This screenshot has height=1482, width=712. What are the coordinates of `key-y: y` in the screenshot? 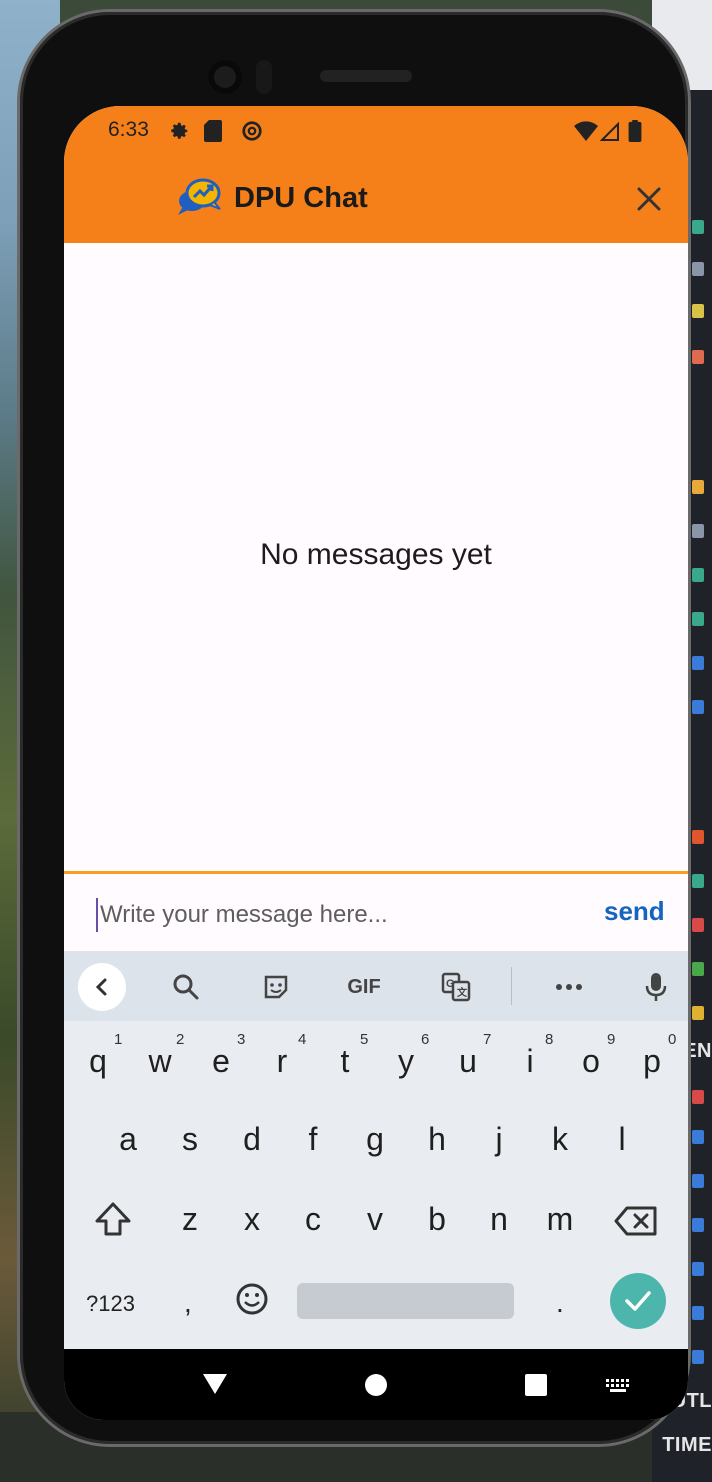 It's located at (406, 1061).